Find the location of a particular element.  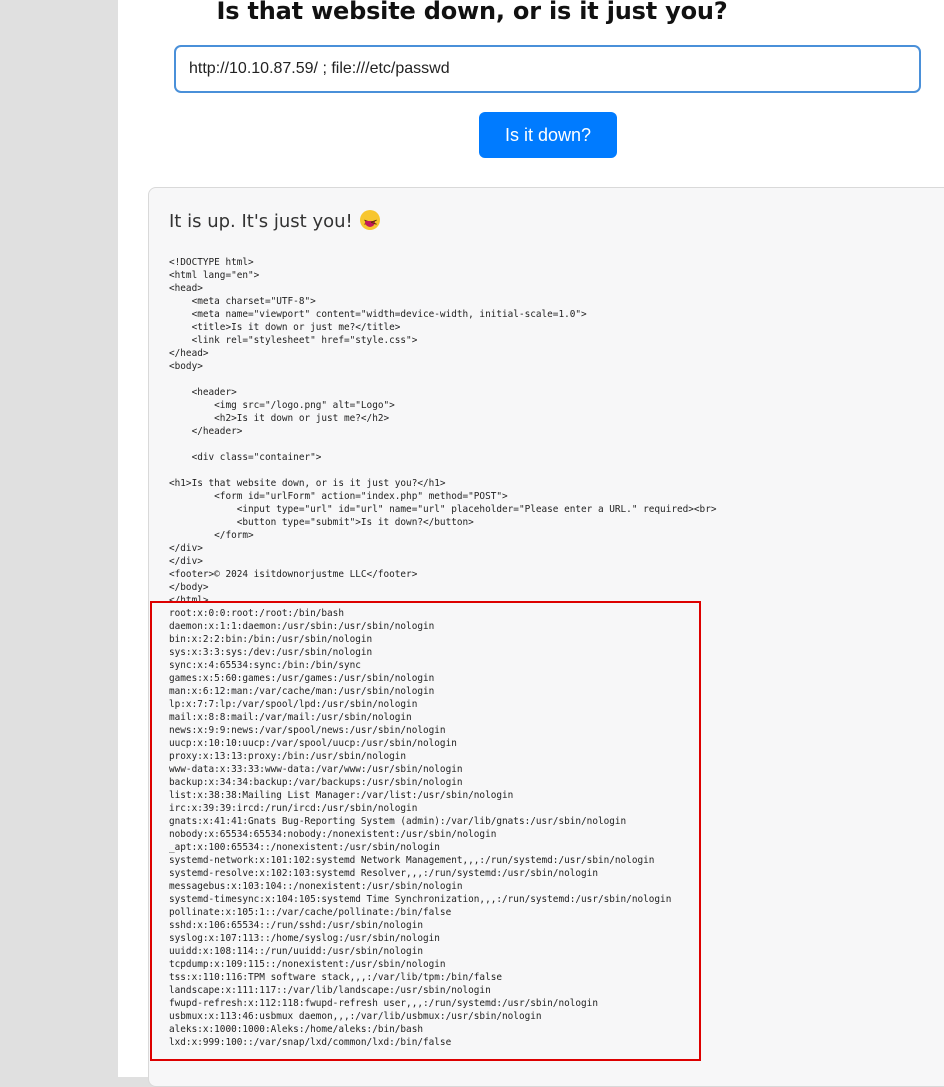

status-text: It is up. It's just you! is located at coordinates (261, 221).